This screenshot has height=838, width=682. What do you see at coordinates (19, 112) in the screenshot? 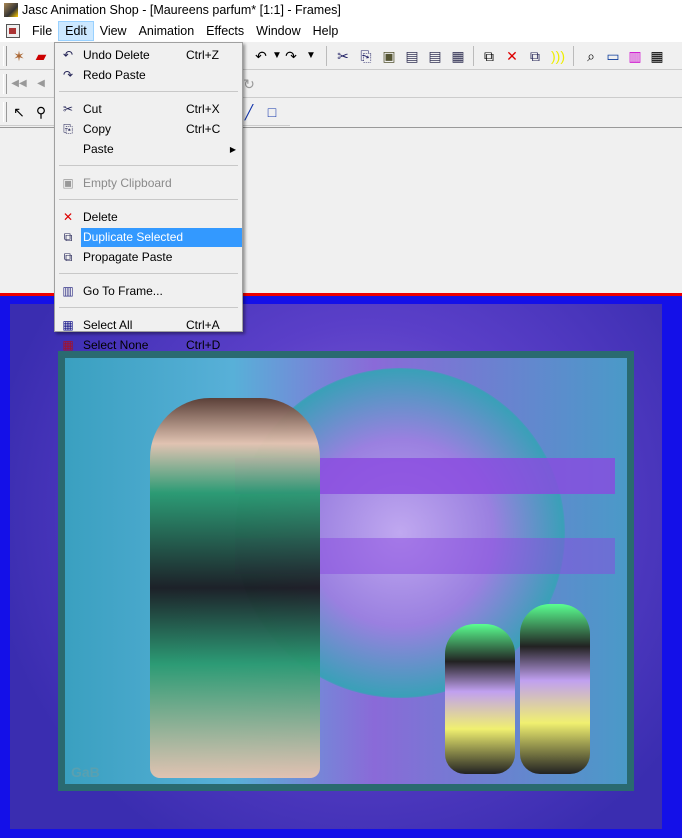
I see `arrow-tool-icon: ↖` at bounding box center [19, 112].